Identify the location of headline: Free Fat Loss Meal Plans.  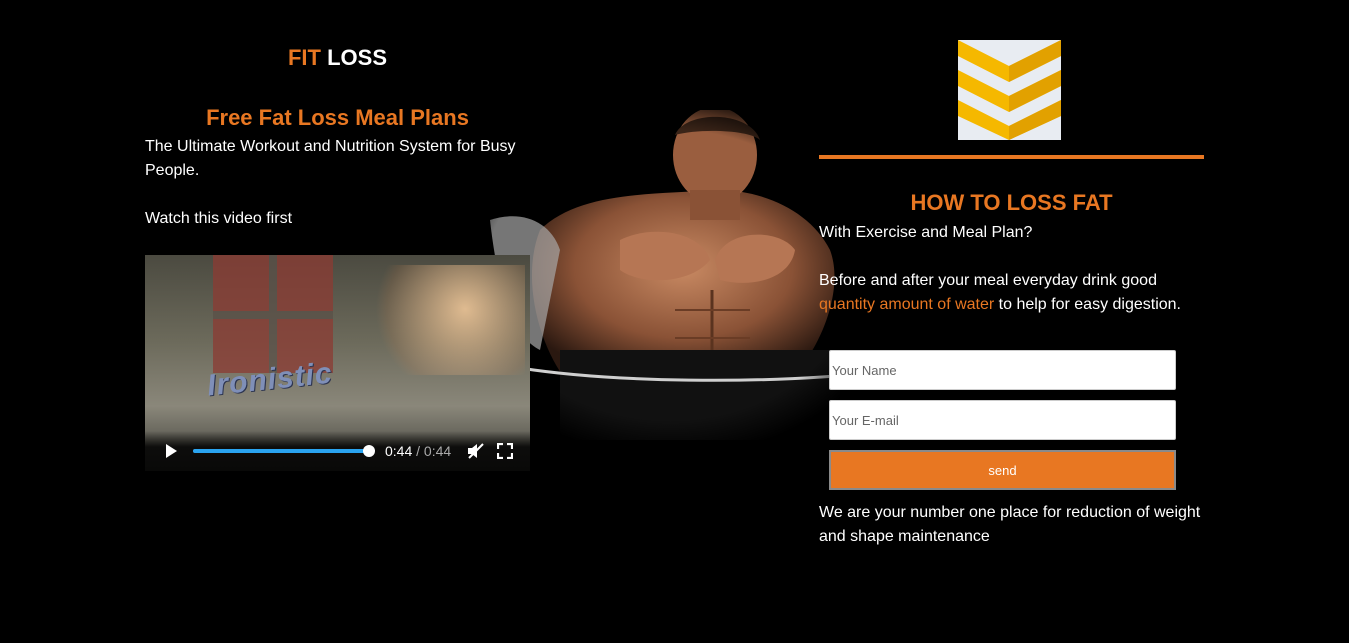
(337, 117).